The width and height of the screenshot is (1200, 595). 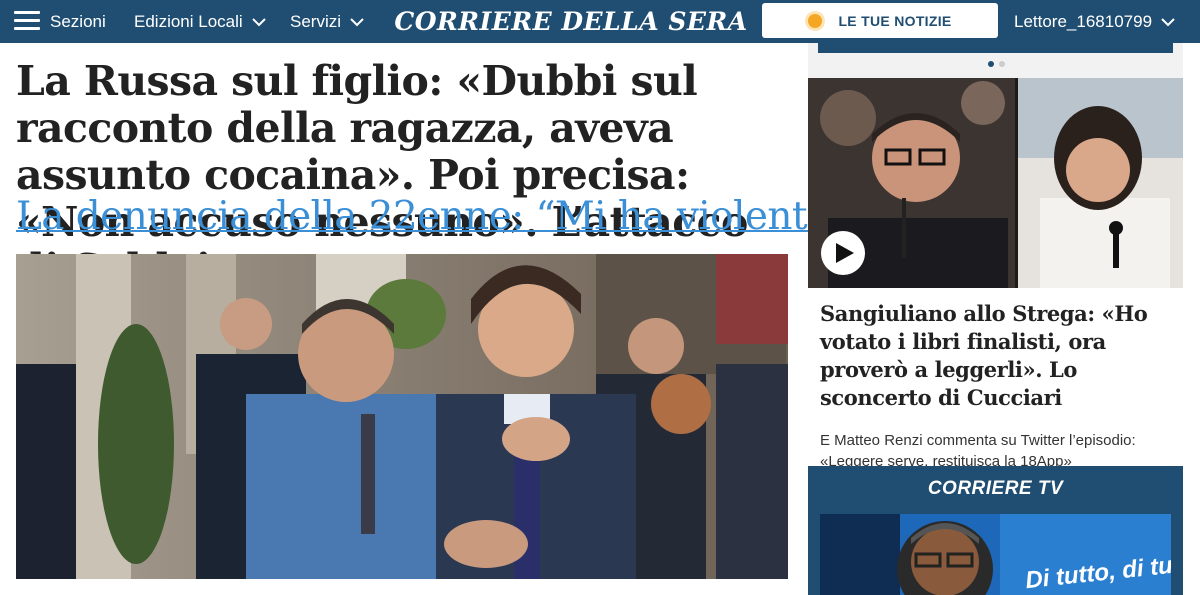 What do you see at coordinates (995, 488) in the screenshot?
I see `corriere-tv-logo: CORRIERE TV` at bounding box center [995, 488].